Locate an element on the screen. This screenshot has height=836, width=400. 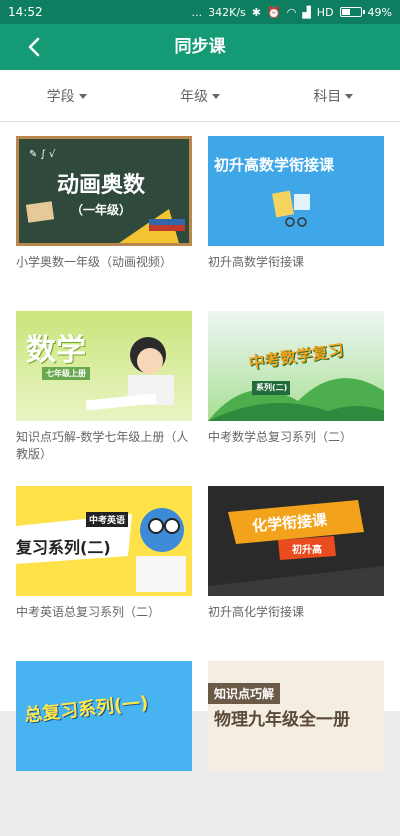
course-title: 小学奥数一年级（动画视频） is located at coordinates (104, 271).